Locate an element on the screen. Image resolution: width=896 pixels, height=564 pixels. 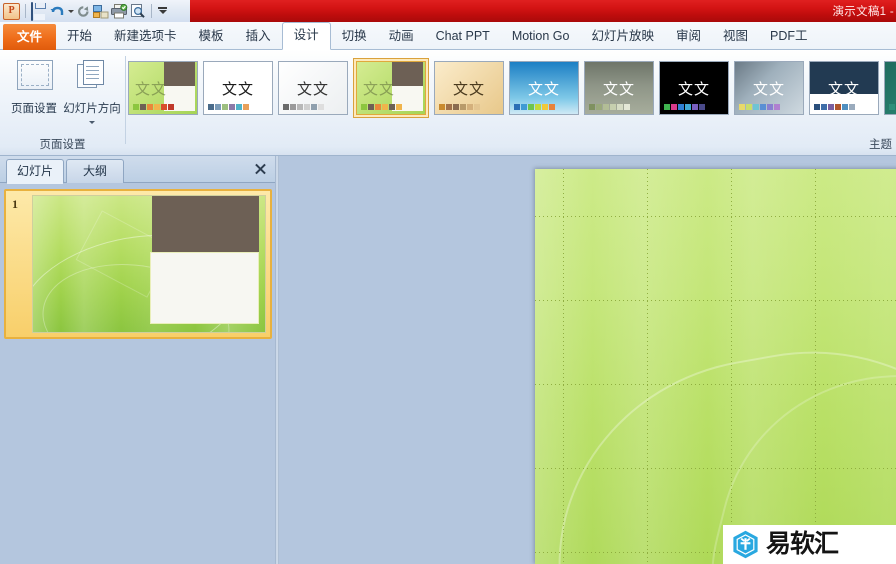
slide-orientation-label: 幻灯片方向 is located at coordinates (92, 109).